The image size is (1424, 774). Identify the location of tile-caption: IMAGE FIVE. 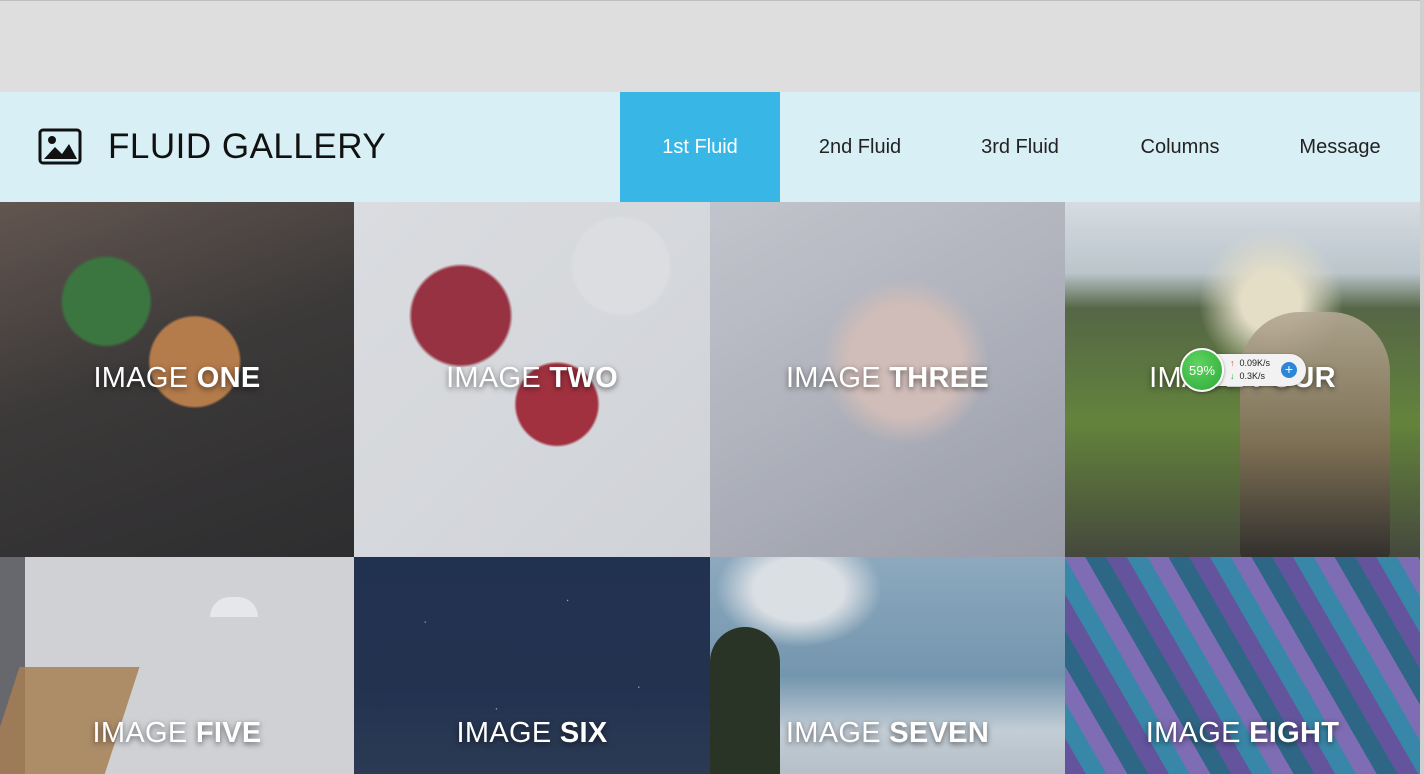
(177, 733).